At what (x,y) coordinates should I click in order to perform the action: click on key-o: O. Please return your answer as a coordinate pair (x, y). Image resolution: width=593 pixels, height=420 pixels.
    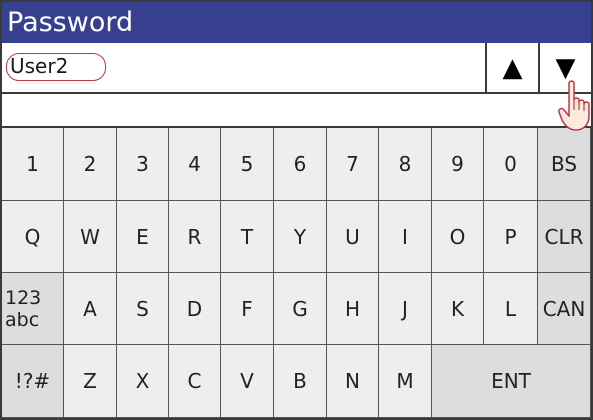
    Looking at the image, I should click on (458, 237).